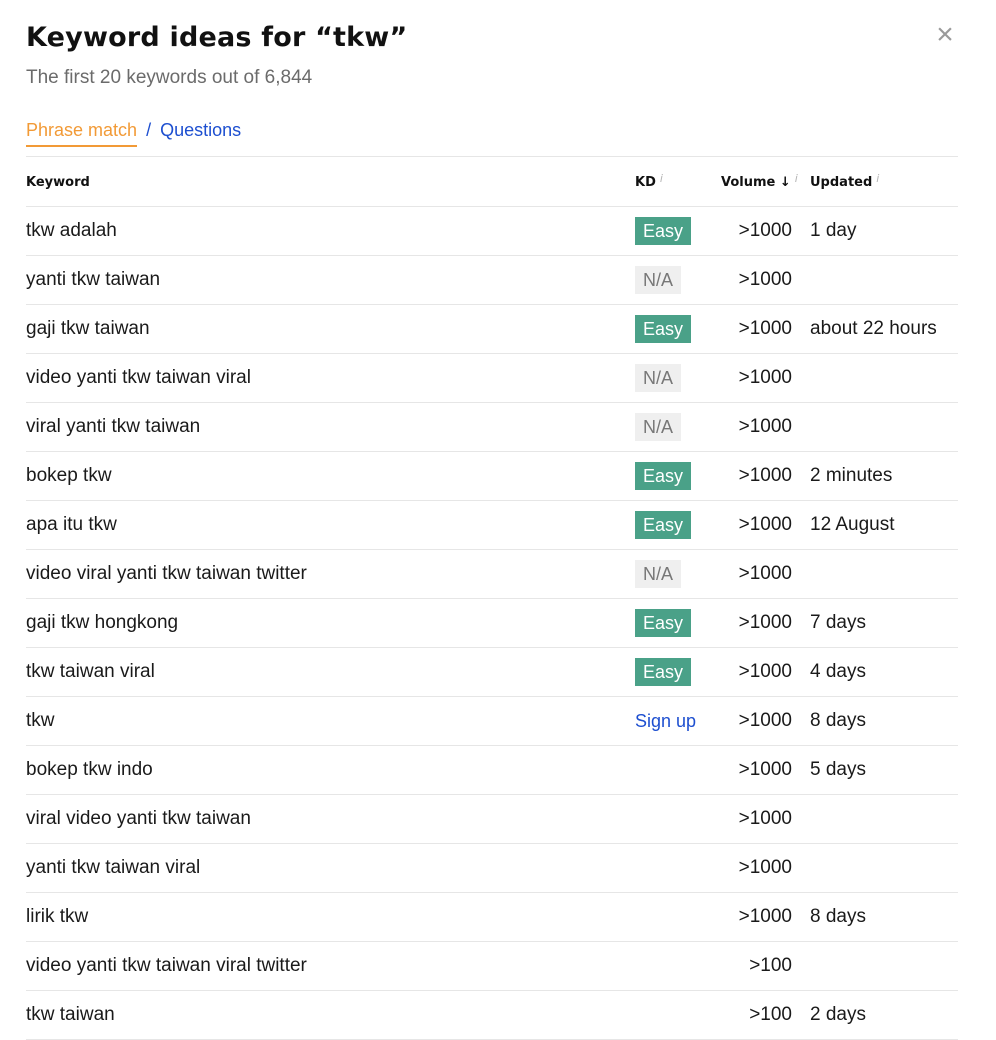 This screenshot has width=996, height=1040. Describe the element at coordinates (492, 476) in the screenshot. I see `table-row: bokep tkw Easy >1000 2 minutes` at that location.